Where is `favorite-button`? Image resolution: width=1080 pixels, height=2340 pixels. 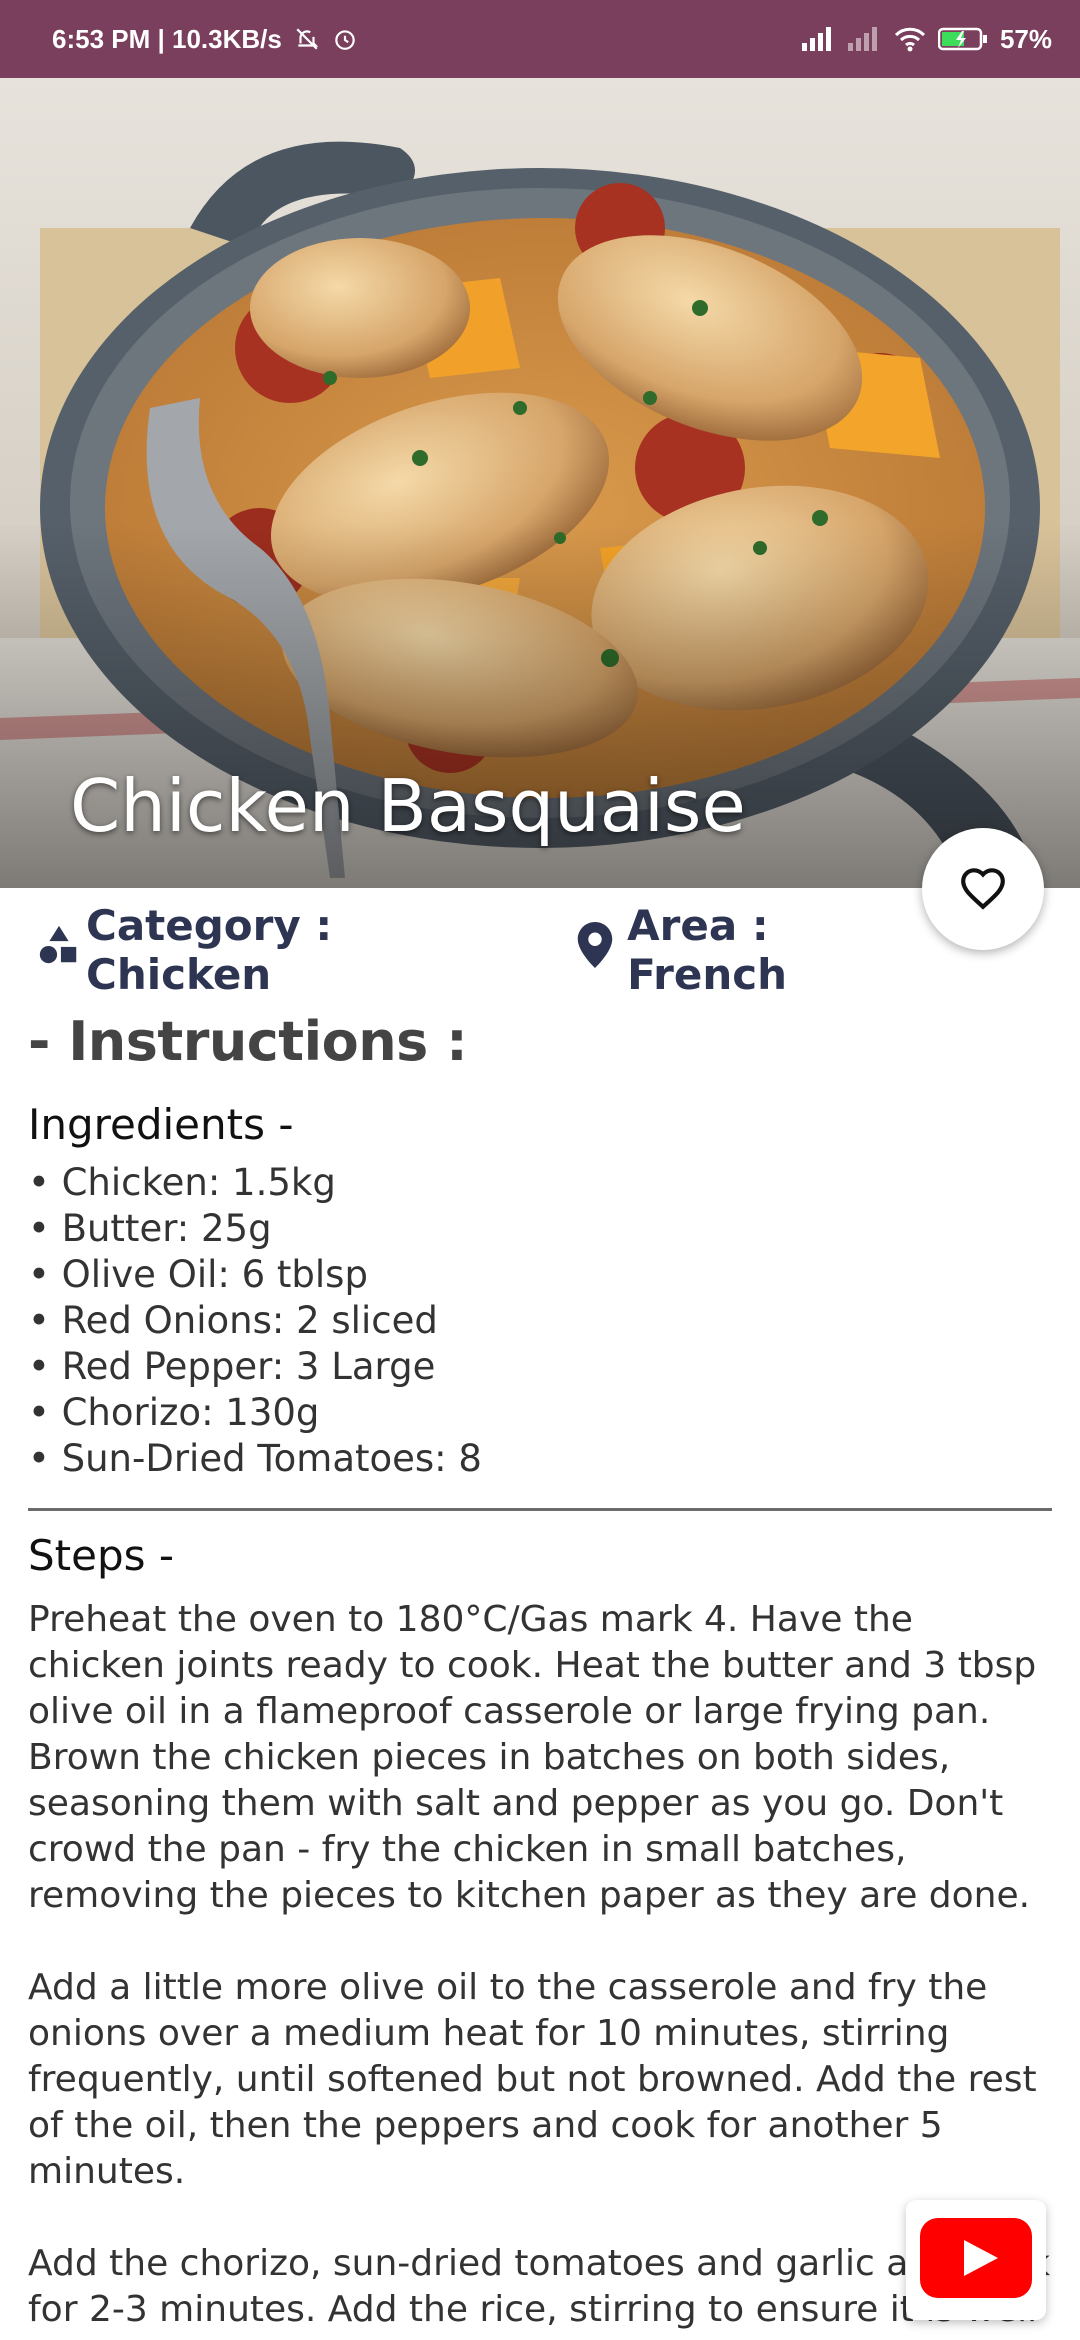
favorite-button is located at coordinates (983, 889).